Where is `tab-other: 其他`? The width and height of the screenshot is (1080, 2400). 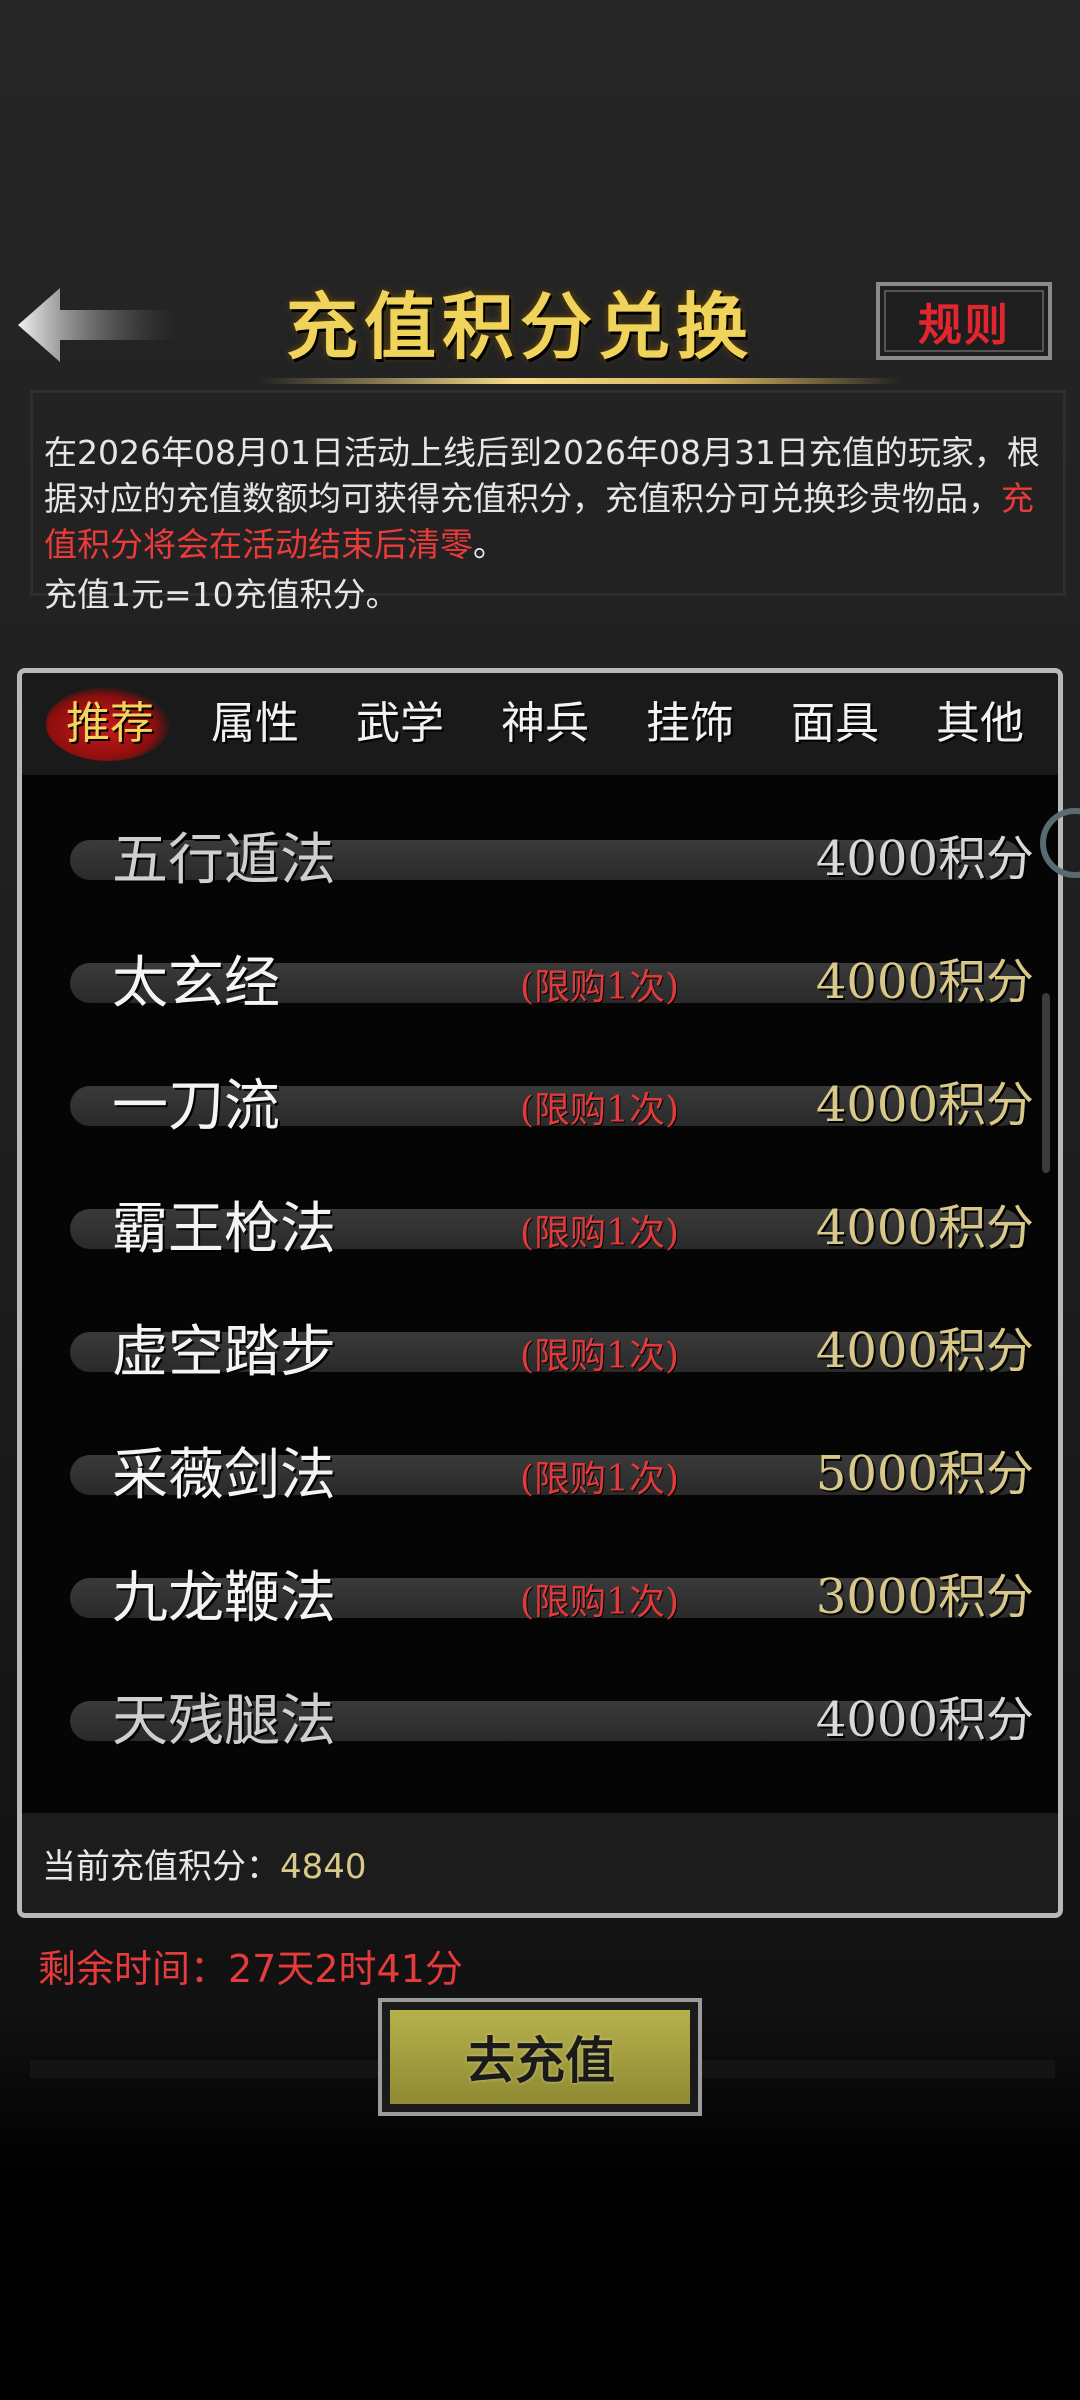
tab-other: 其他 is located at coordinates (980, 724).